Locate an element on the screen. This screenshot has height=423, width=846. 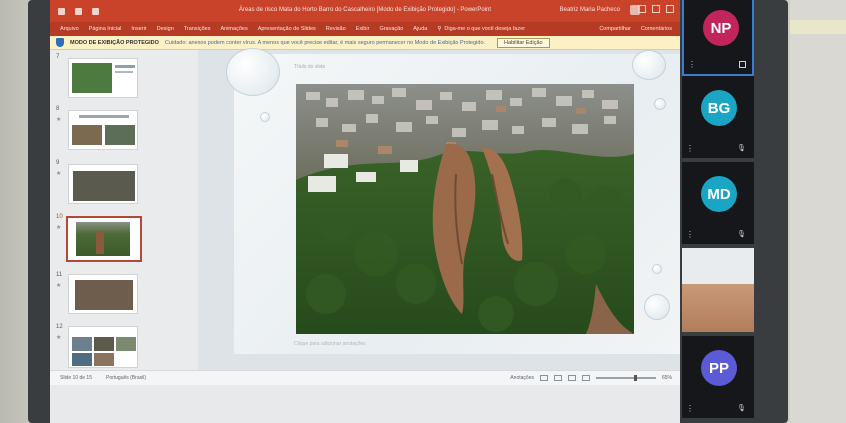
participant-video-tile is located at coordinates (718, 290).